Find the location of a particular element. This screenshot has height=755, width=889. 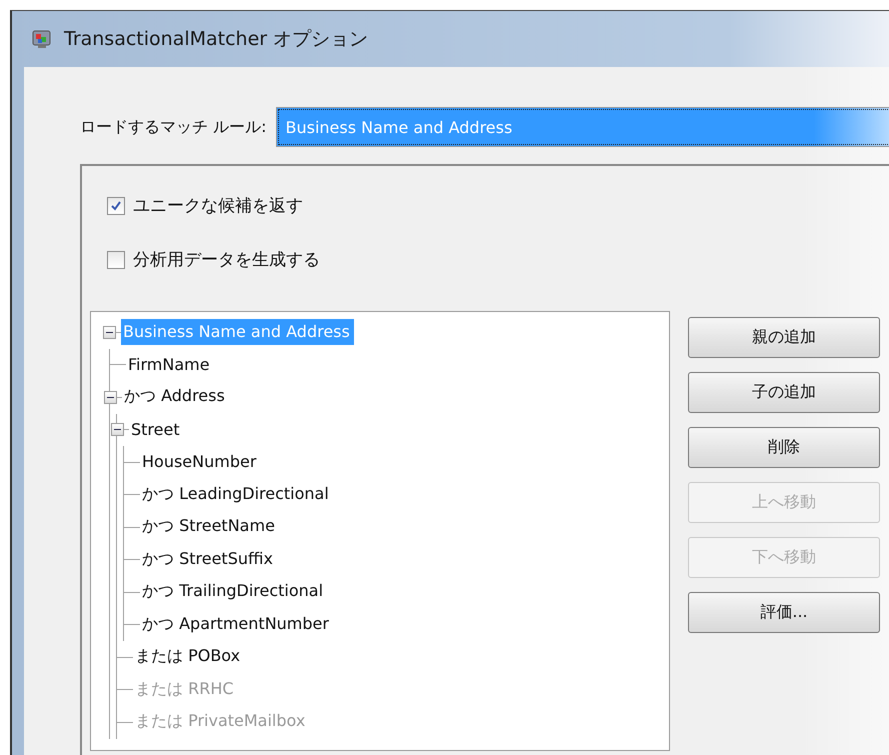

app-icon is located at coordinates (42, 39).